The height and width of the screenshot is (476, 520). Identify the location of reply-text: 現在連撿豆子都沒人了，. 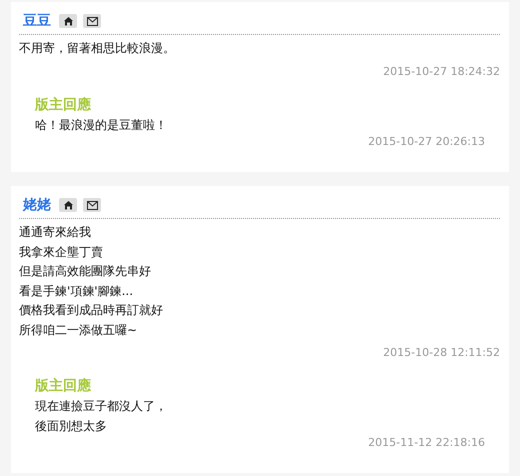
(101, 406).